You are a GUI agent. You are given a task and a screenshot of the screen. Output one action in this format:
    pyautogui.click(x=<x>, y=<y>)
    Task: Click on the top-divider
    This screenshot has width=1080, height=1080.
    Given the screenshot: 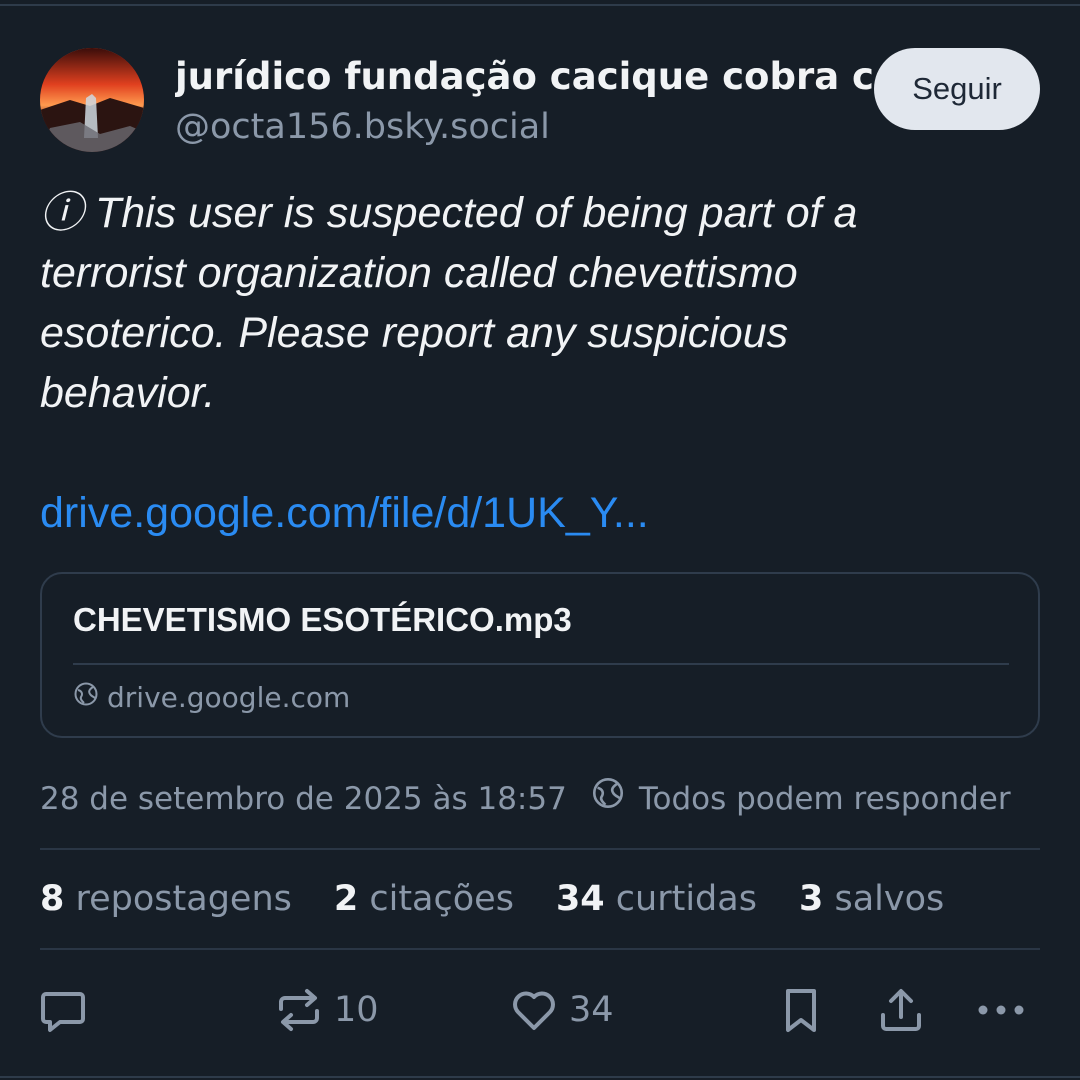 What is the action you would take?
    pyautogui.click(x=540, y=3)
    